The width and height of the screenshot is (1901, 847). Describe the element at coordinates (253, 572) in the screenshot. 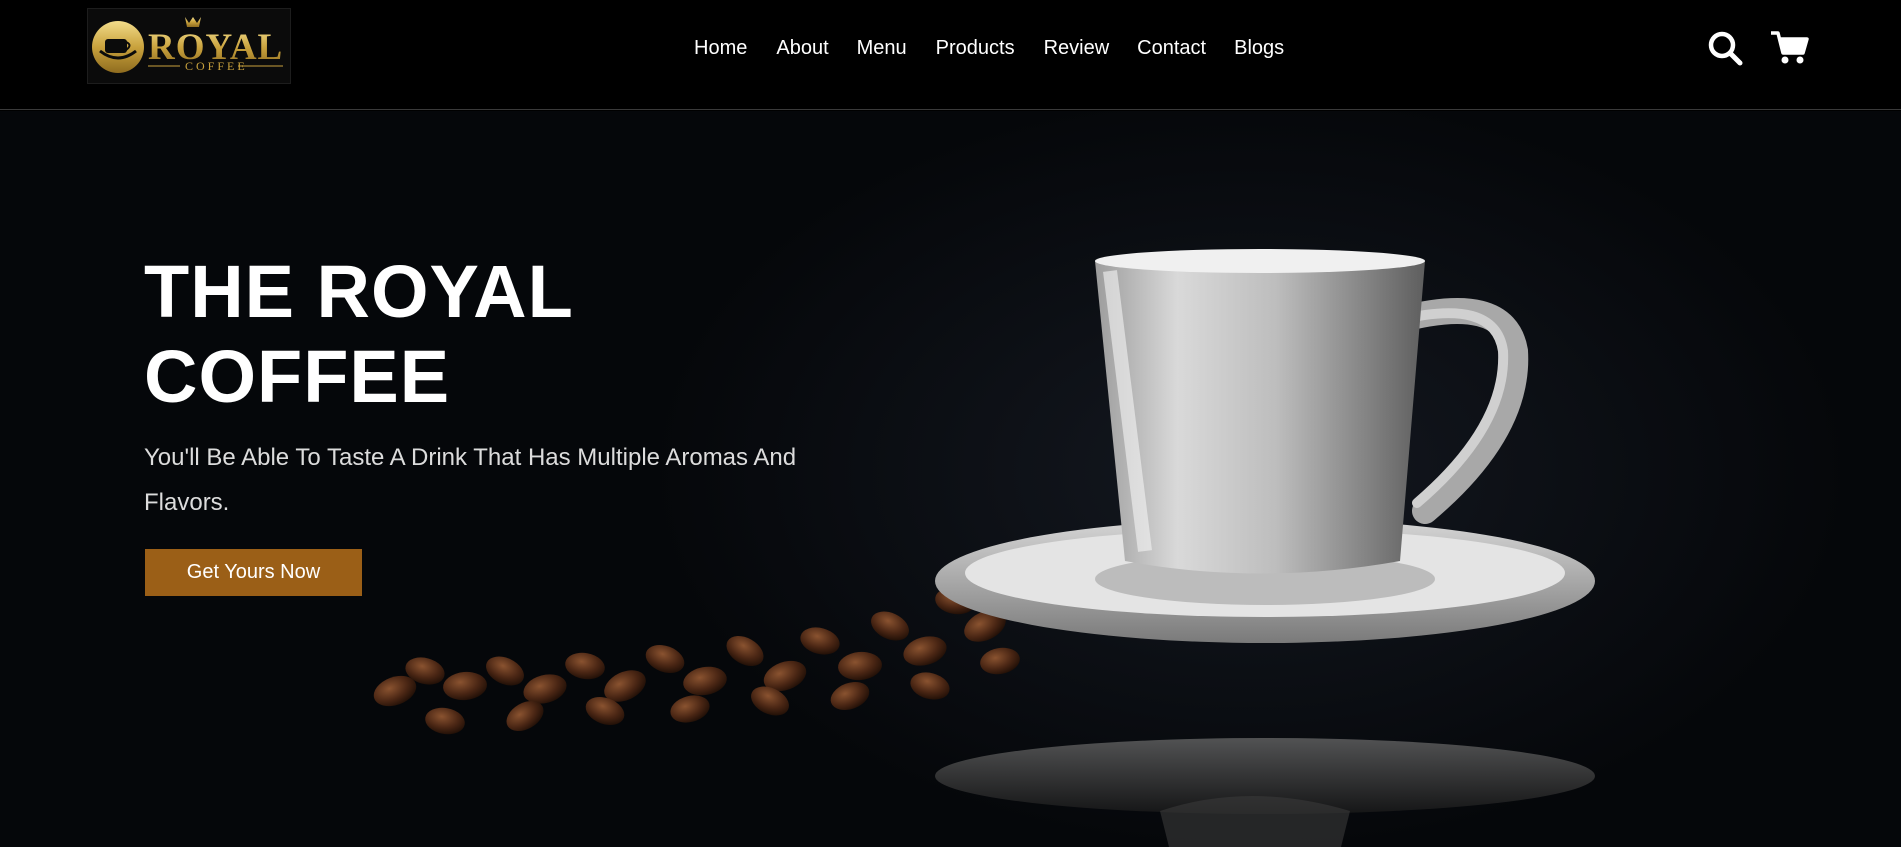

I see `get-yours-now-button: Get Yours Now` at that location.